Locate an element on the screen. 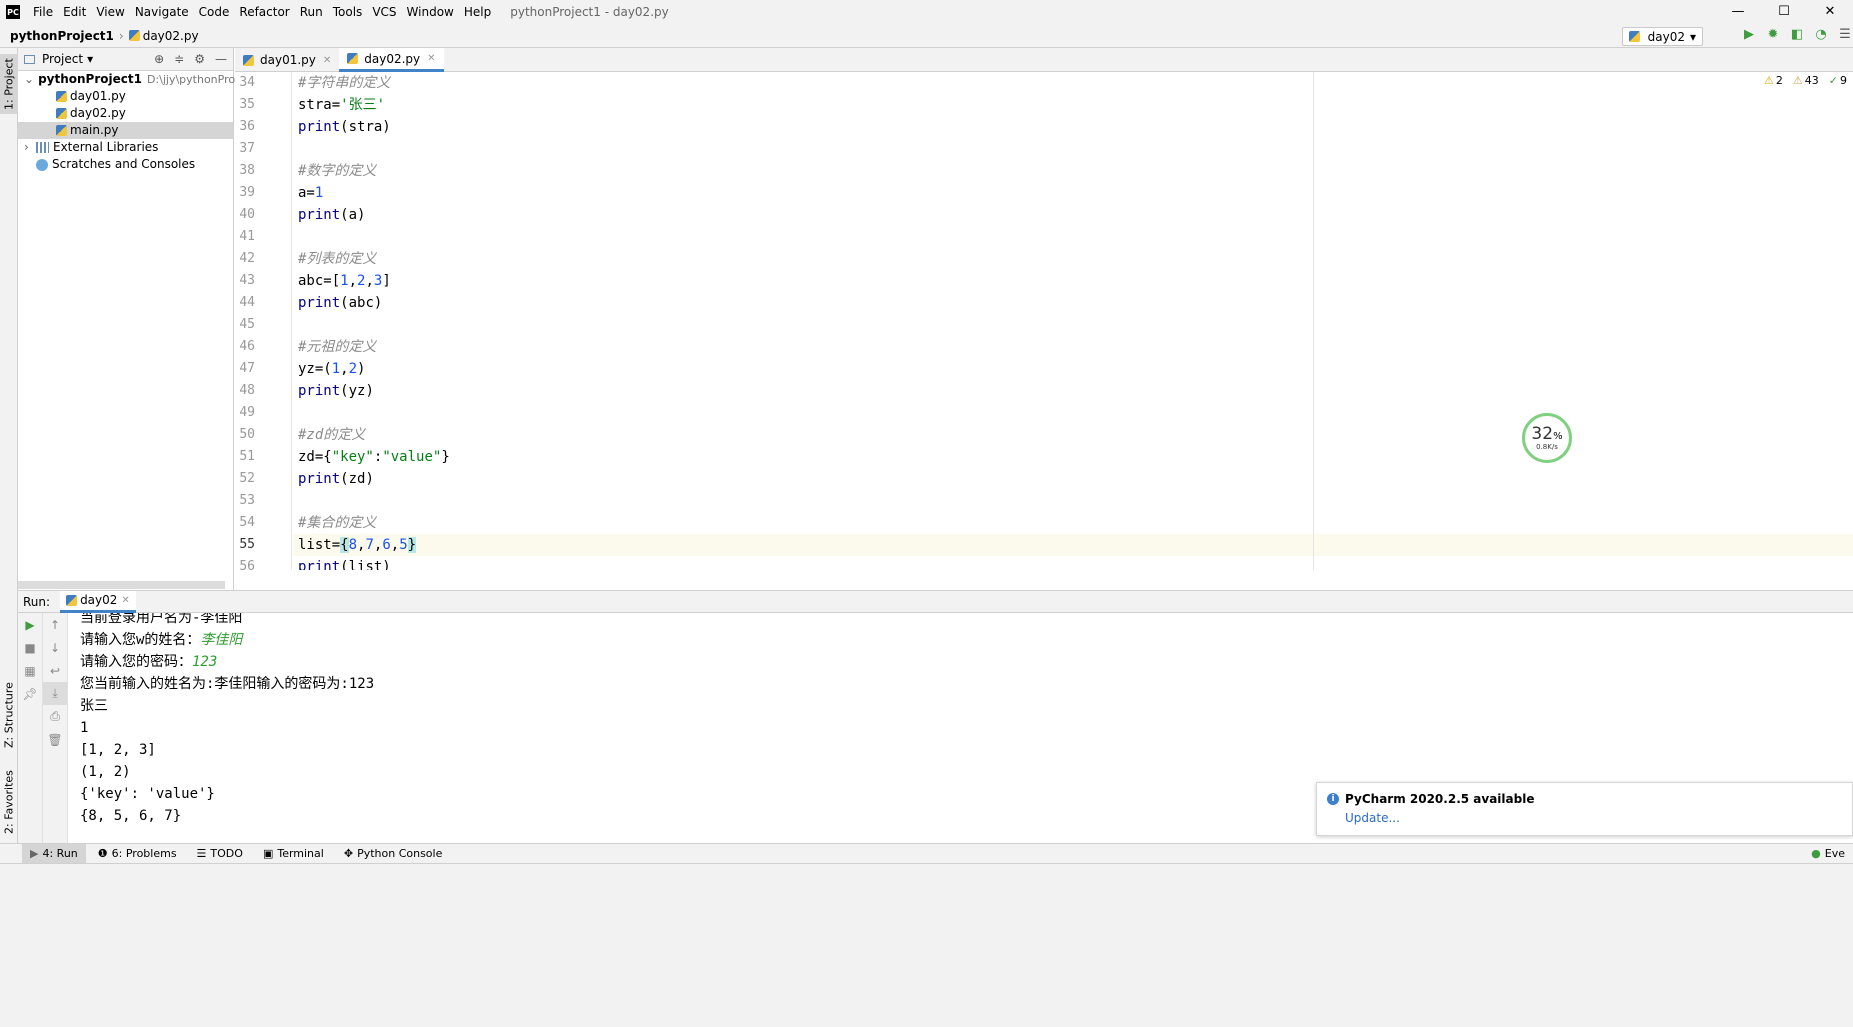 This screenshot has width=1853, height=1027. soft-wrap-icon: ↩ is located at coordinates (55, 670).